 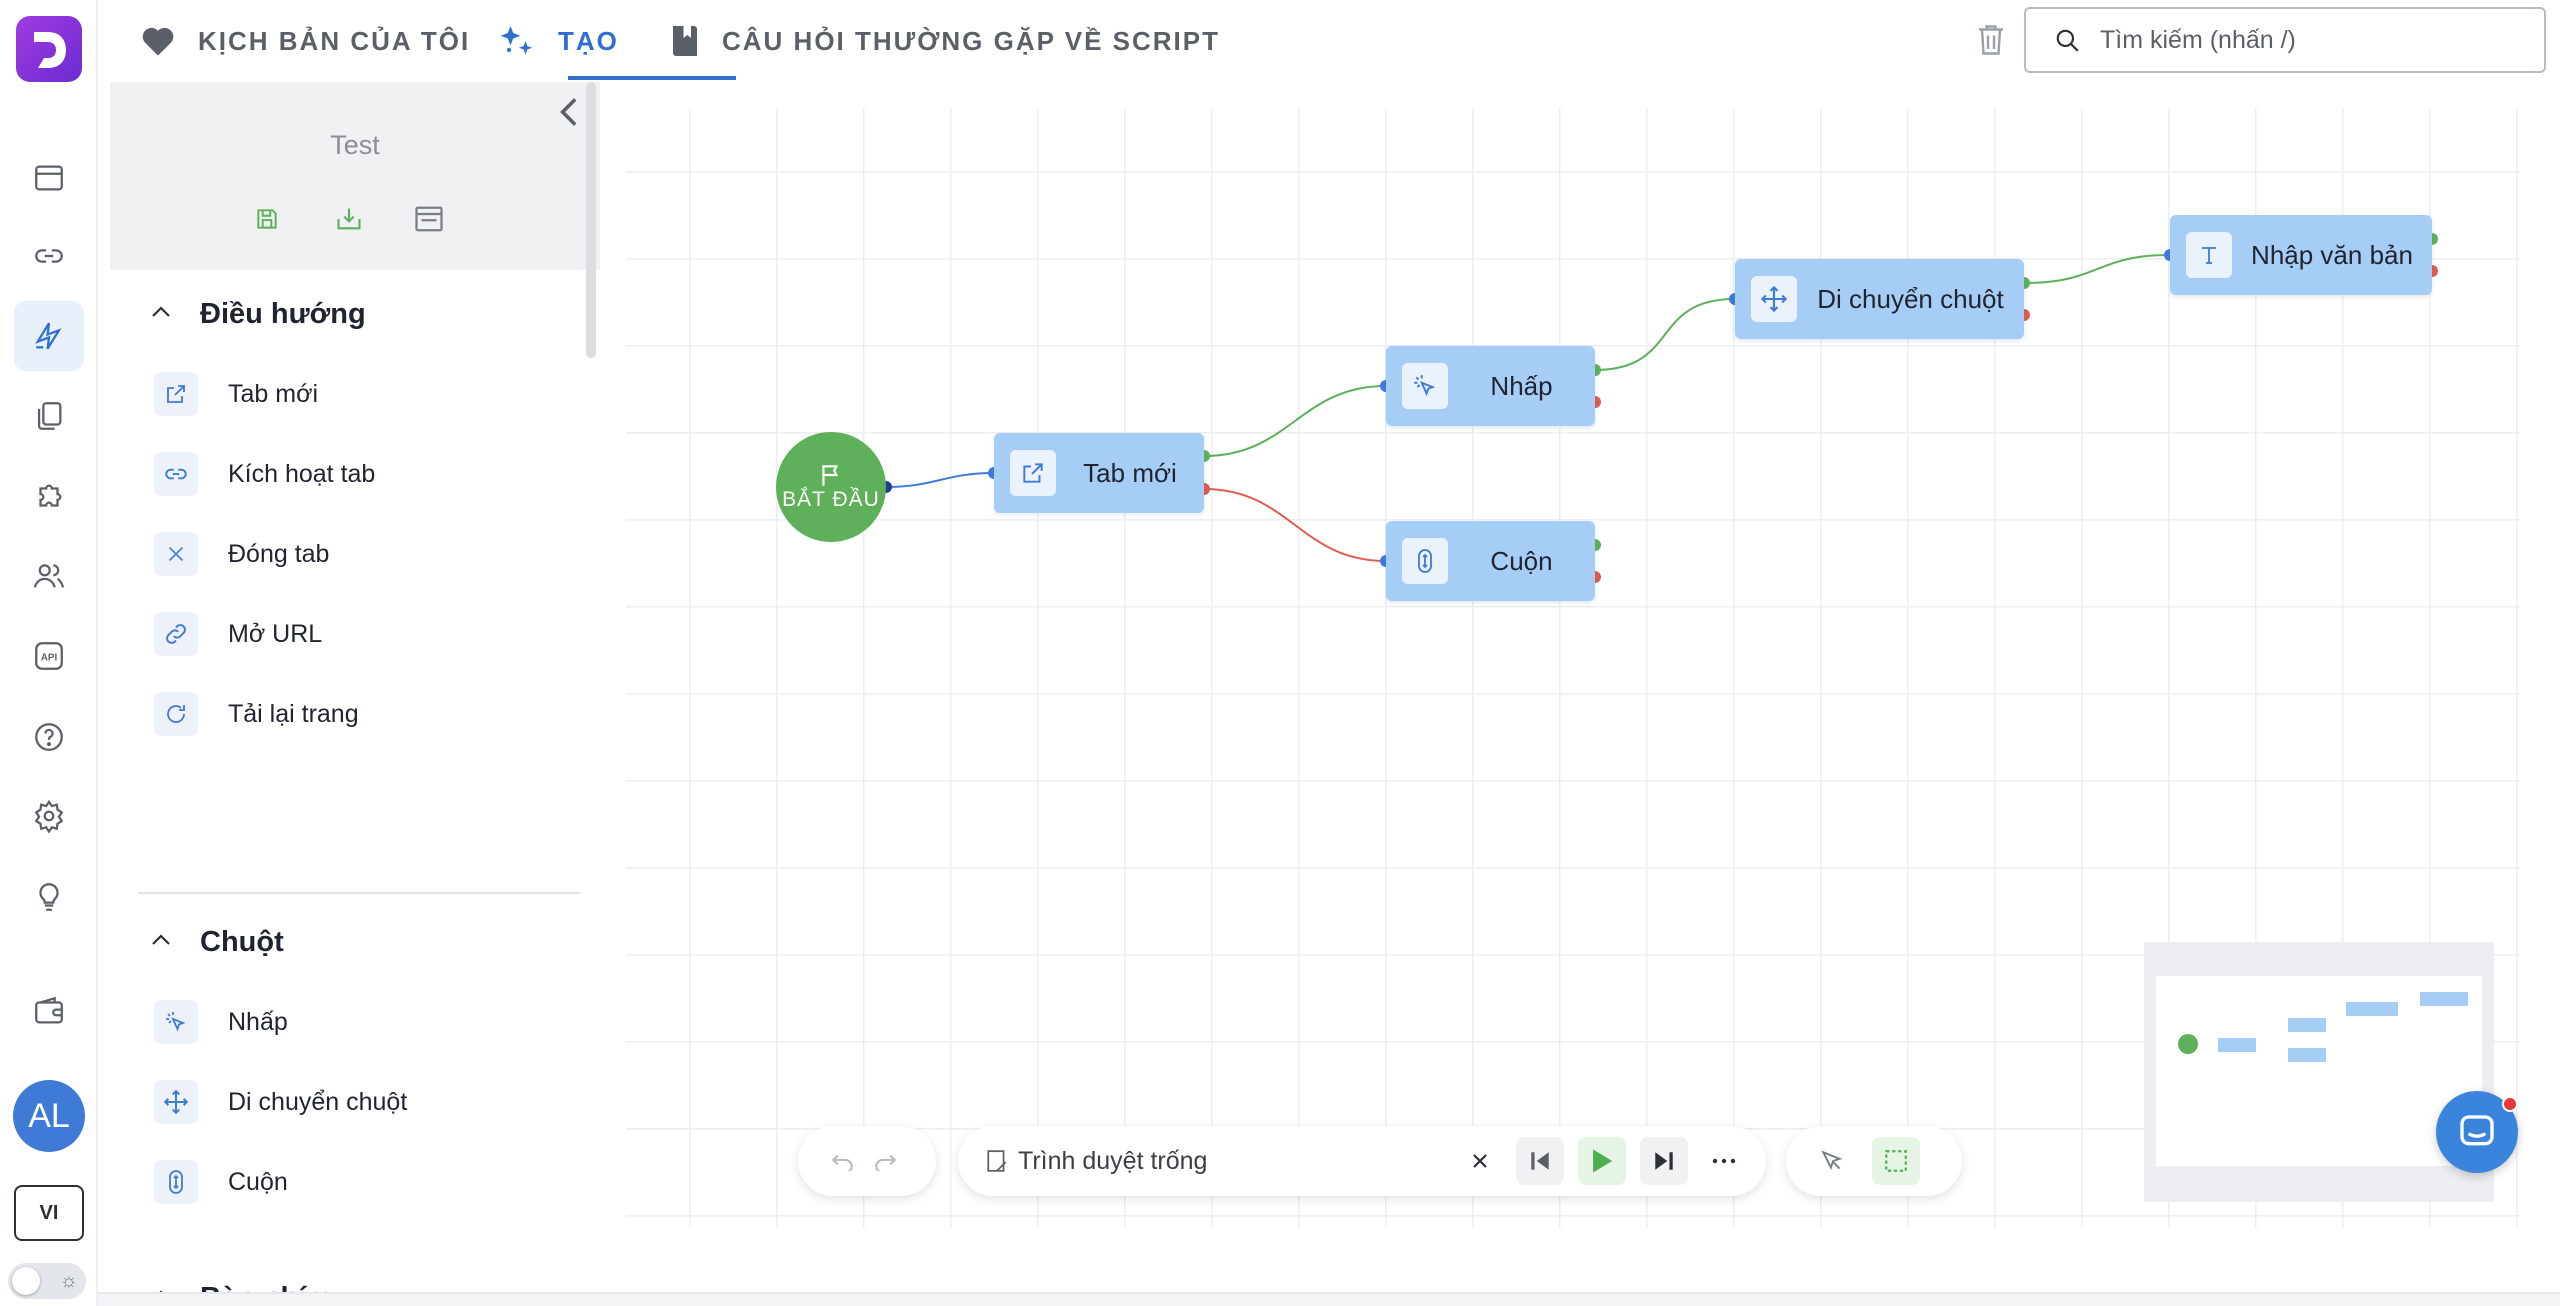 I want to click on rail-link-button, so click(x=49, y=256).